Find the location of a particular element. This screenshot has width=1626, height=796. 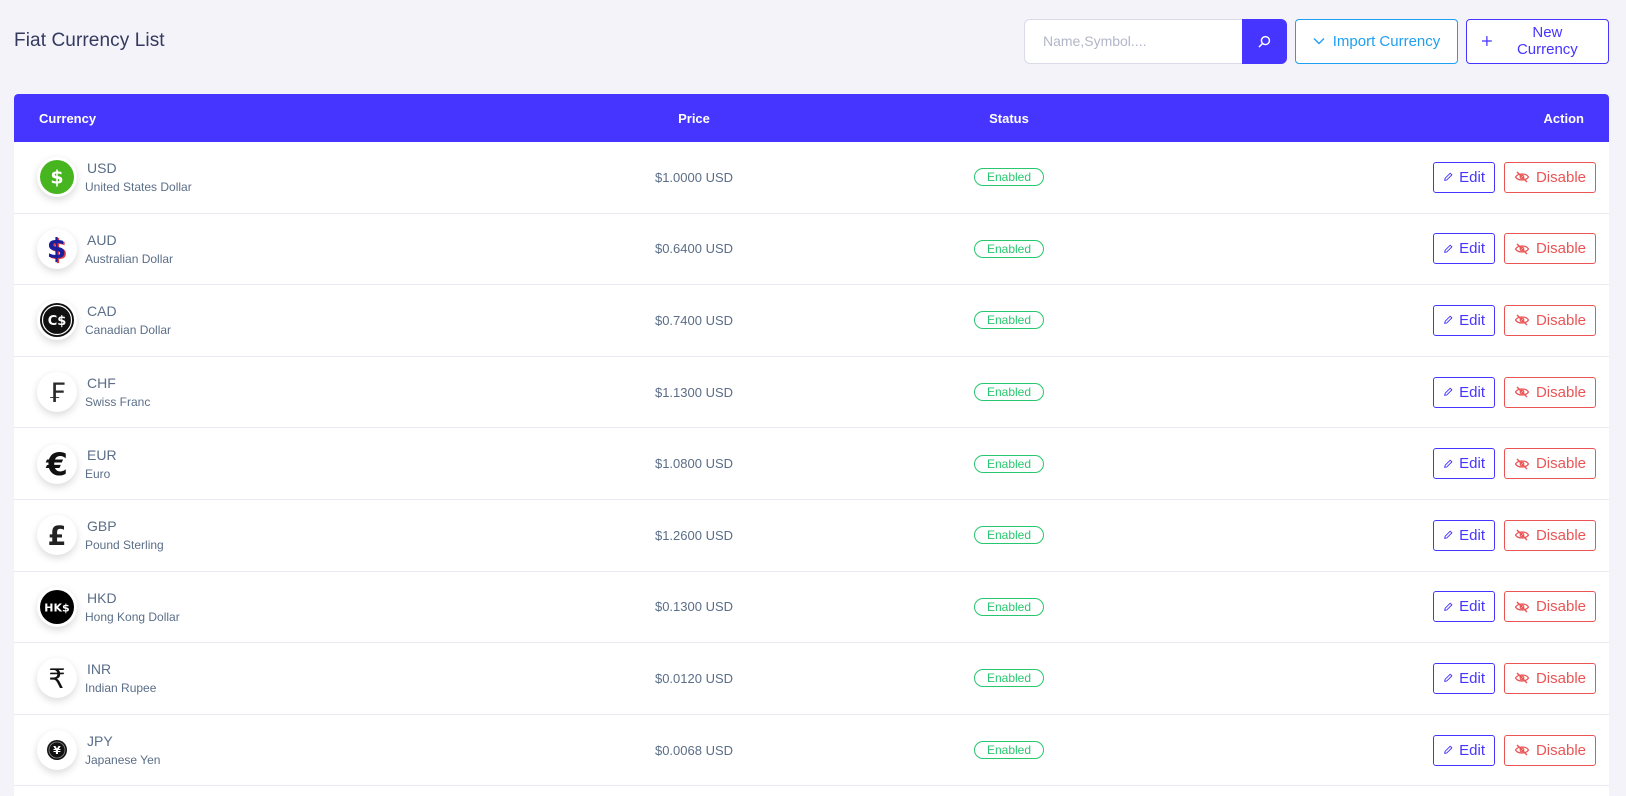

currency-price: $1.0800 USD is located at coordinates (694, 464).